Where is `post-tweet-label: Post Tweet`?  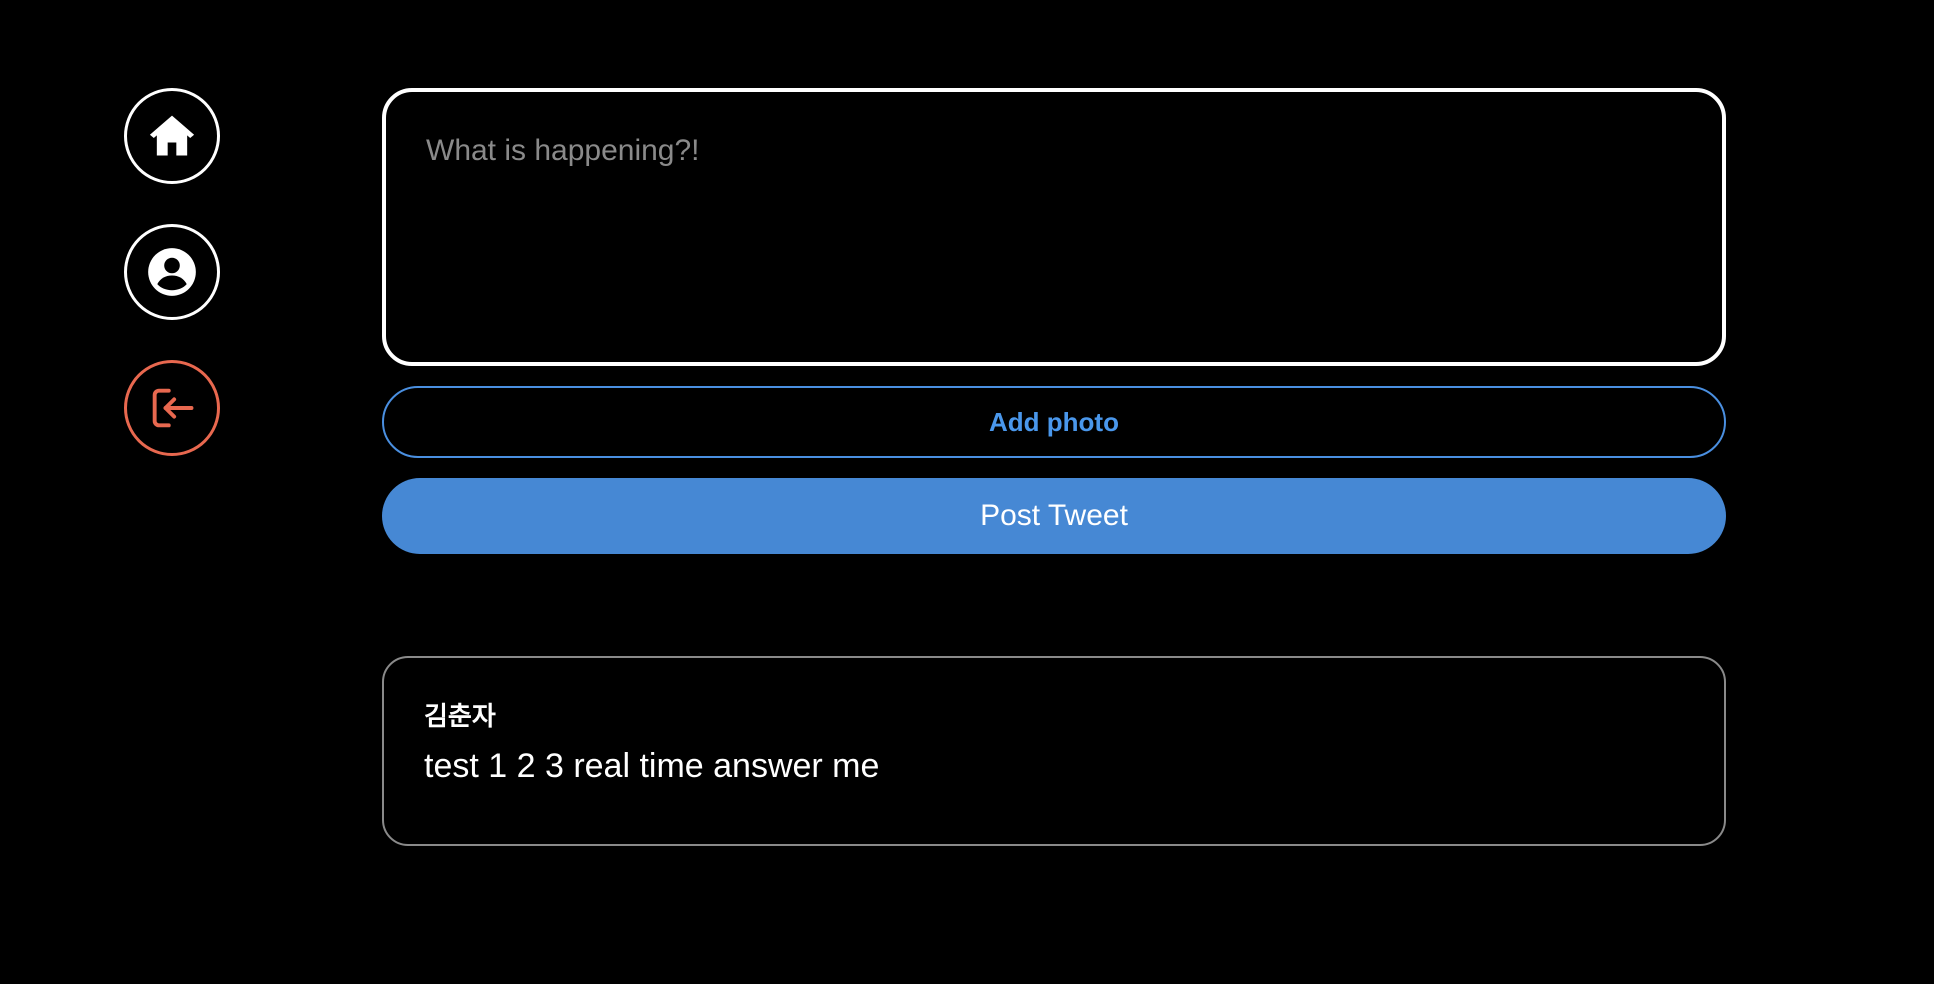
post-tweet-label: Post Tweet is located at coordinates (1054, 515).